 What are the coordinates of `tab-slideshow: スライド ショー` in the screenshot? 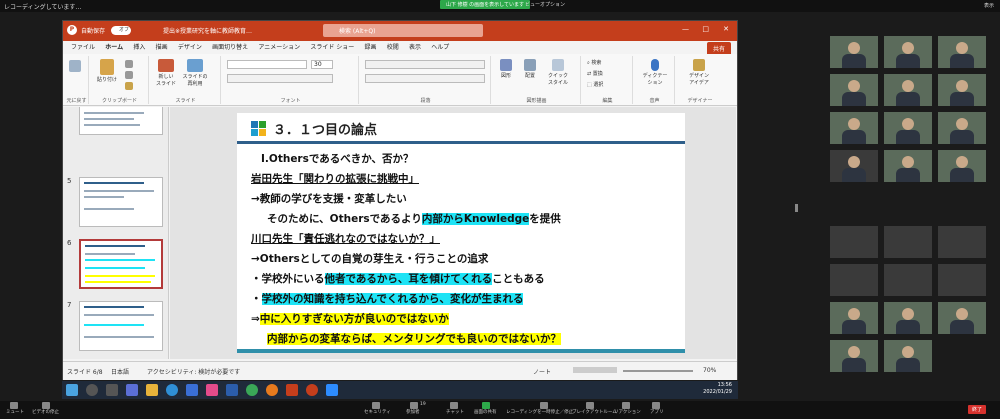 It's located at (332, 47).